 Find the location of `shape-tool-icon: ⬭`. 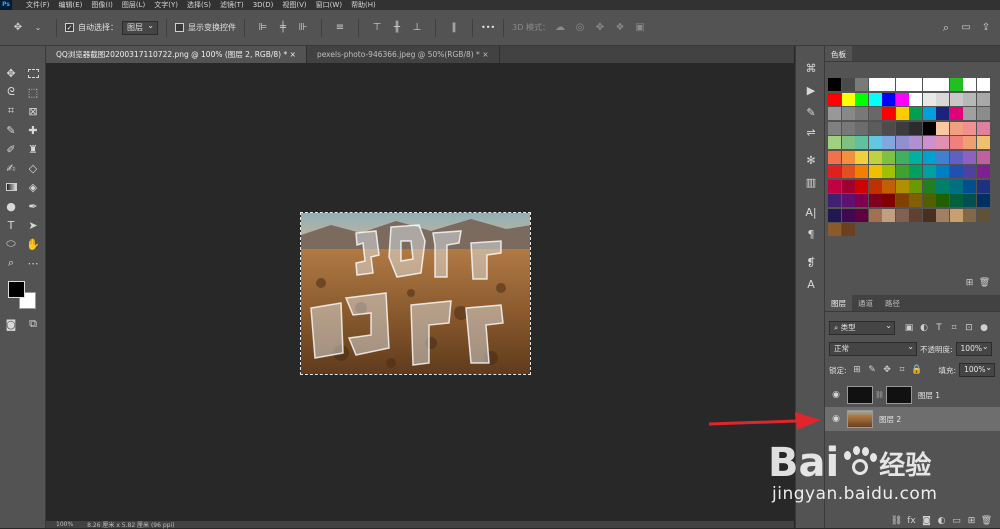

shape-tool-icon: ⬭ is located at coordinates (11, 244).